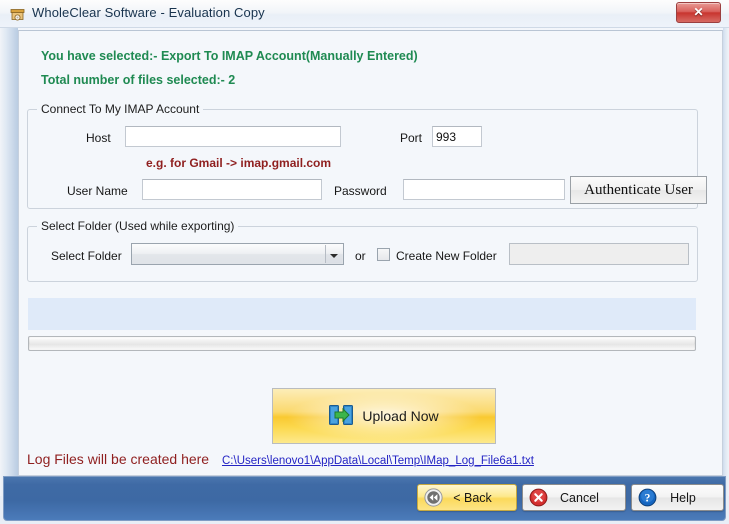  Describe the element at coordinates (457, 136) in the screenshot. I see `port-input` at that location.